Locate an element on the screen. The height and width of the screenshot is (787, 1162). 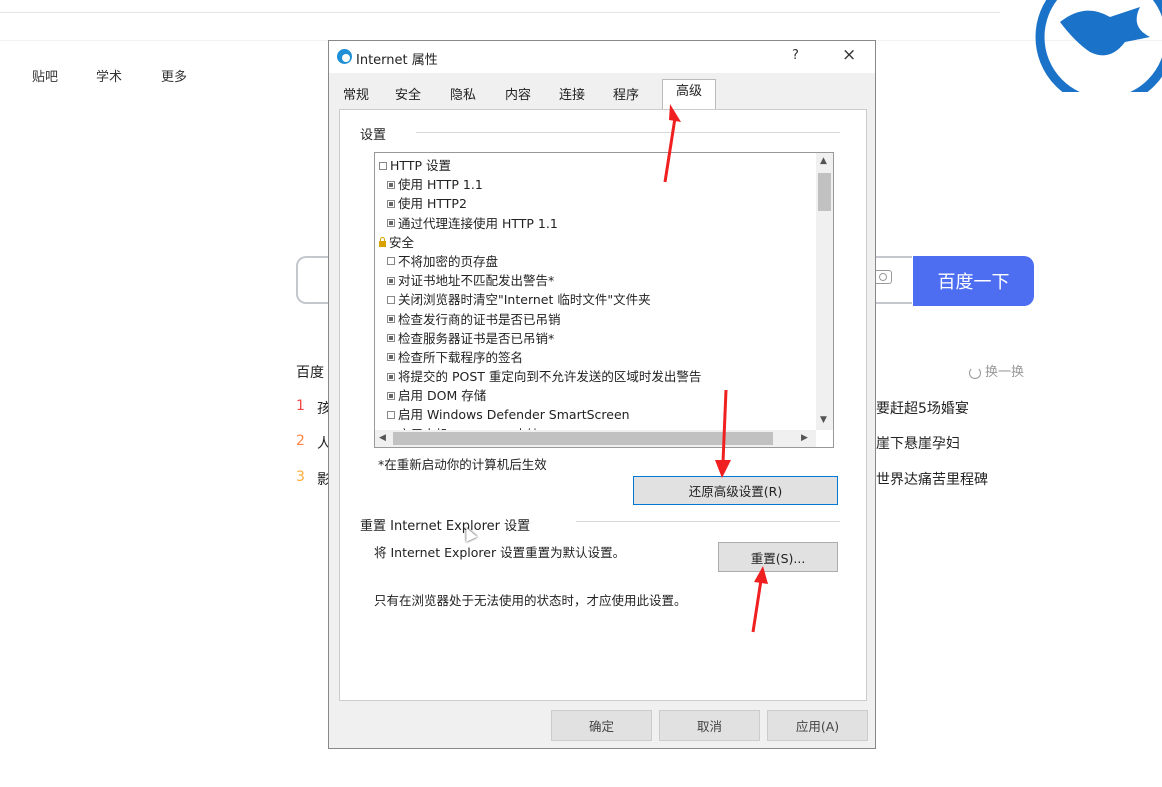
hot-item-num: 2 is located at coordinates (300, 441).